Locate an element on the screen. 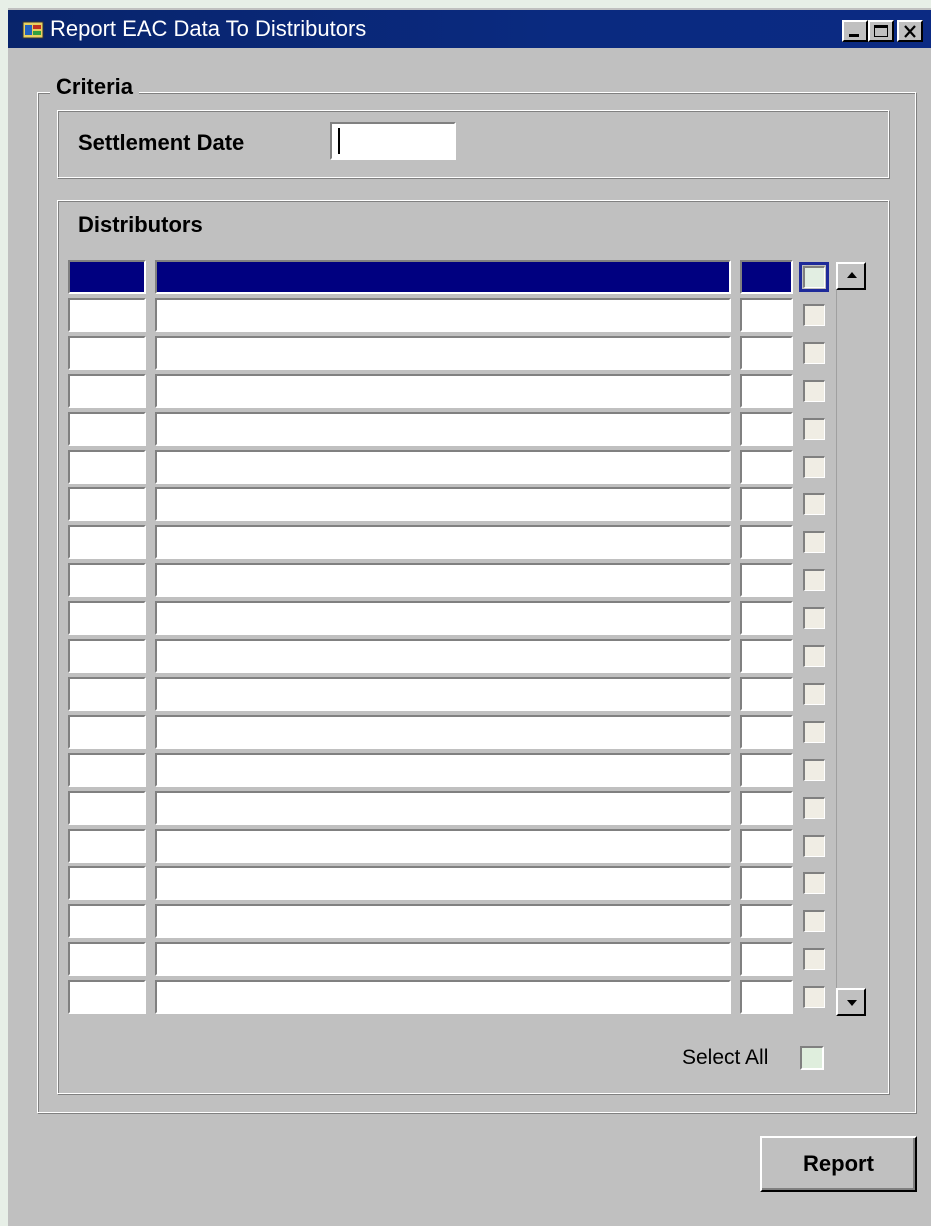 The image size is (931, 1226). criteria-label: Criteria is located at coordinates (95, 87).